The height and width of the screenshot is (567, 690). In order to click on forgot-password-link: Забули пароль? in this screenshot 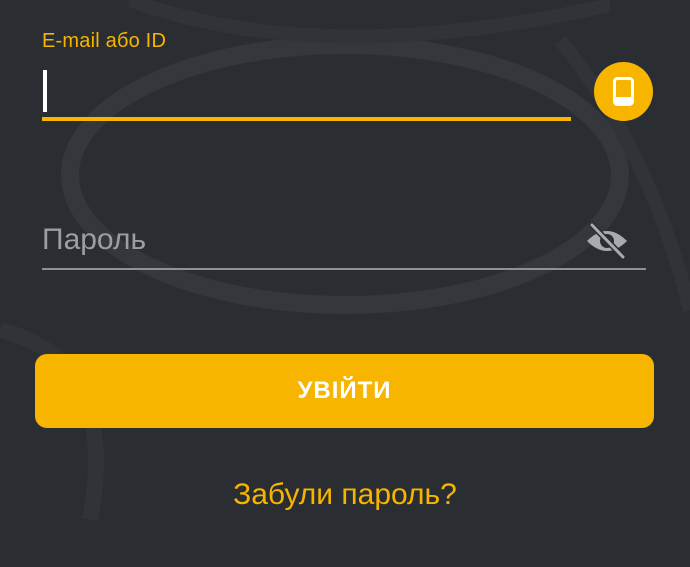, I will do `click(345, 495)`.